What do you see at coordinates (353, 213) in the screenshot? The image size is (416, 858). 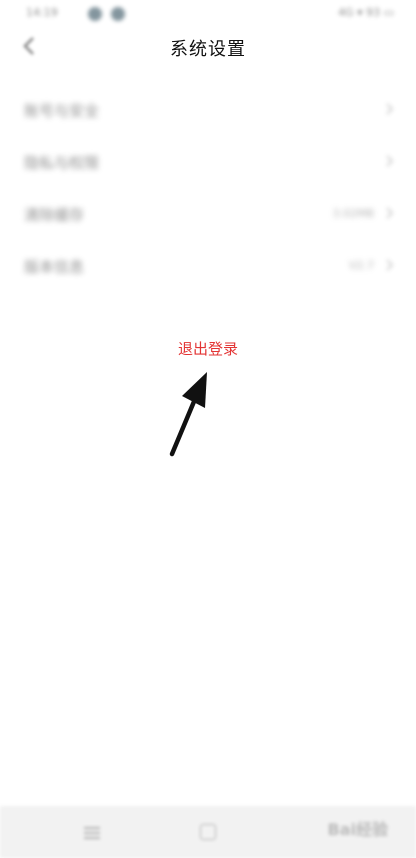 I see `cache-size-value: 3.02MB` at bounding box center [353, 213].